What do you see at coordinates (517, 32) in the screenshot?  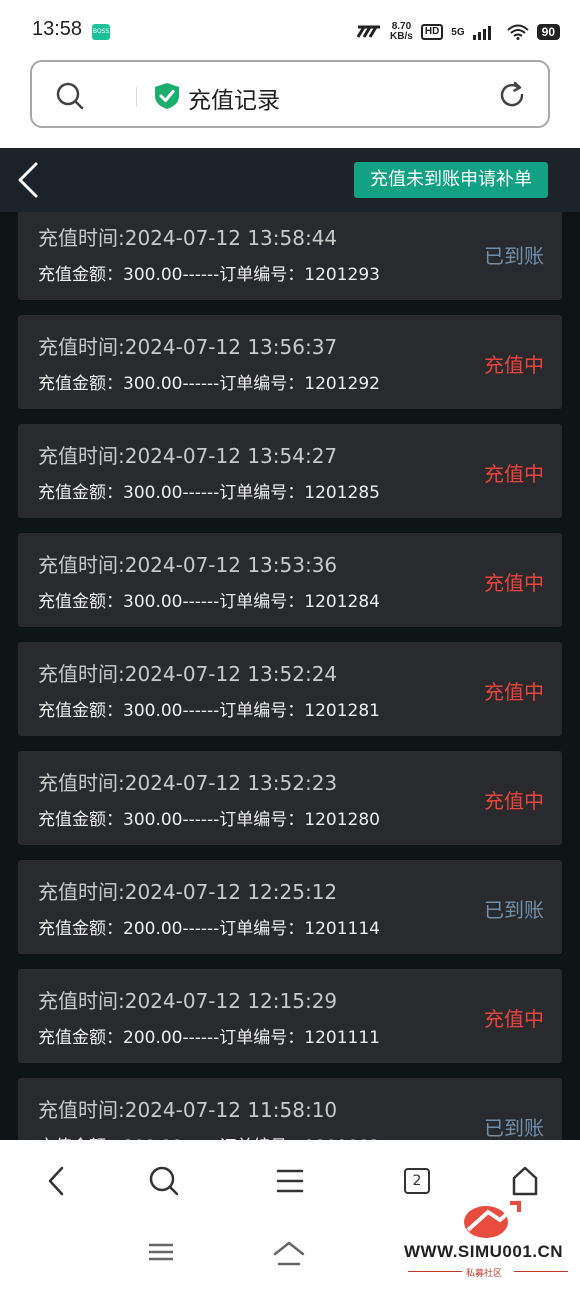 I see `wifi-icon` at bounding box center [517, 32].